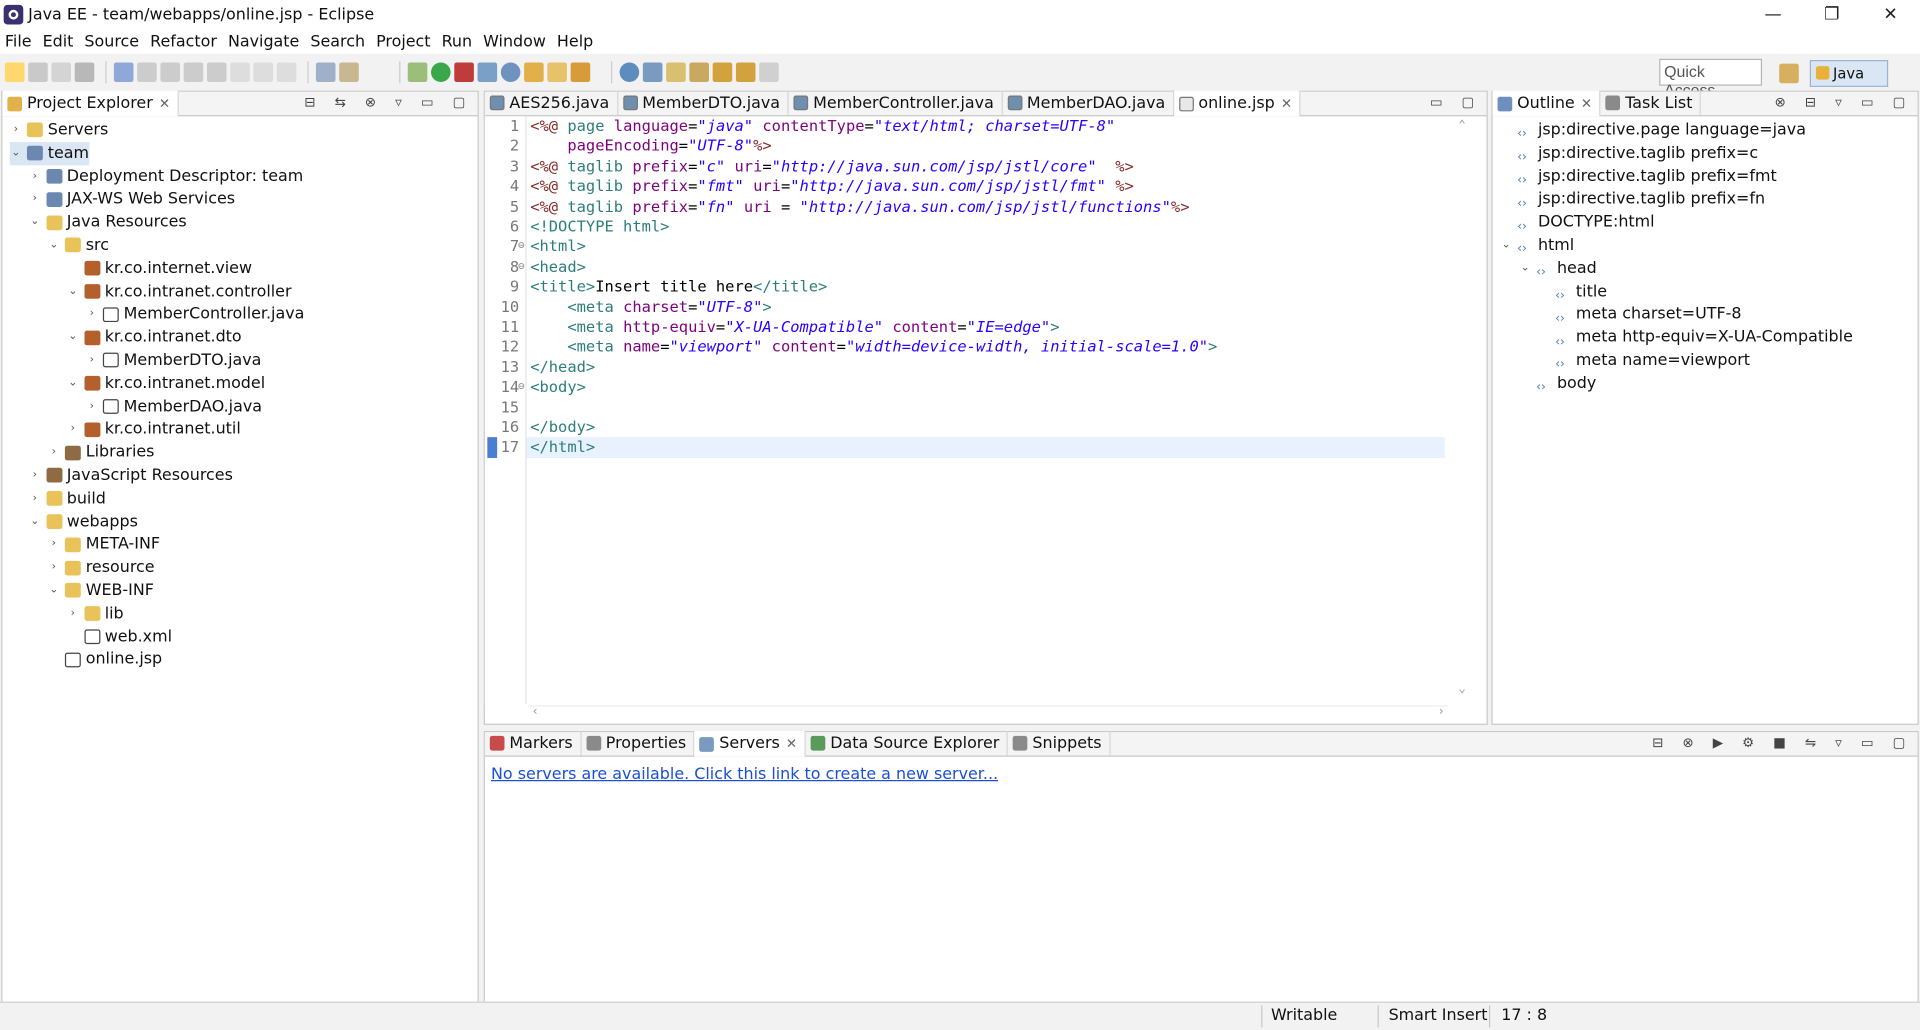  What do you see at coordinates (111, 41) in the screenshot?
I see `menu-source: Source` at bounding box center [111, 41].